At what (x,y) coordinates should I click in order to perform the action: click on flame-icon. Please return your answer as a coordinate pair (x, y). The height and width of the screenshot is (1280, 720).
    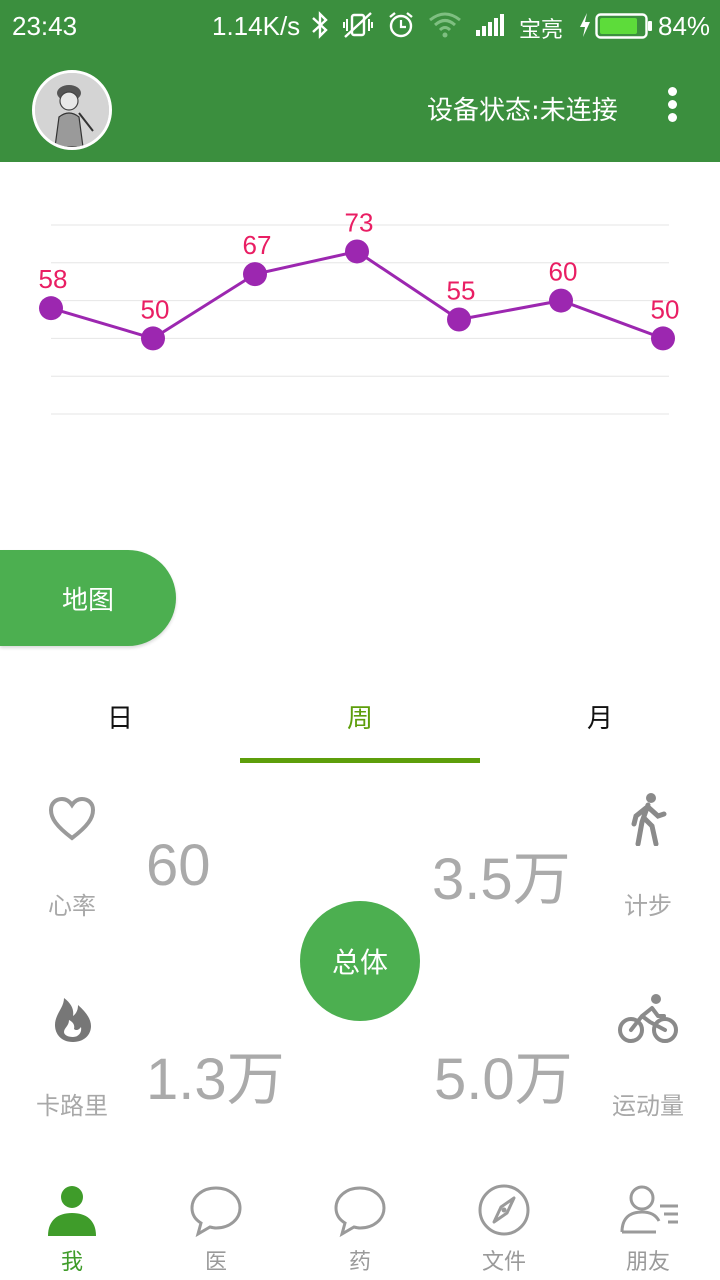
    Looking at the image, I should click on (73, 1021).